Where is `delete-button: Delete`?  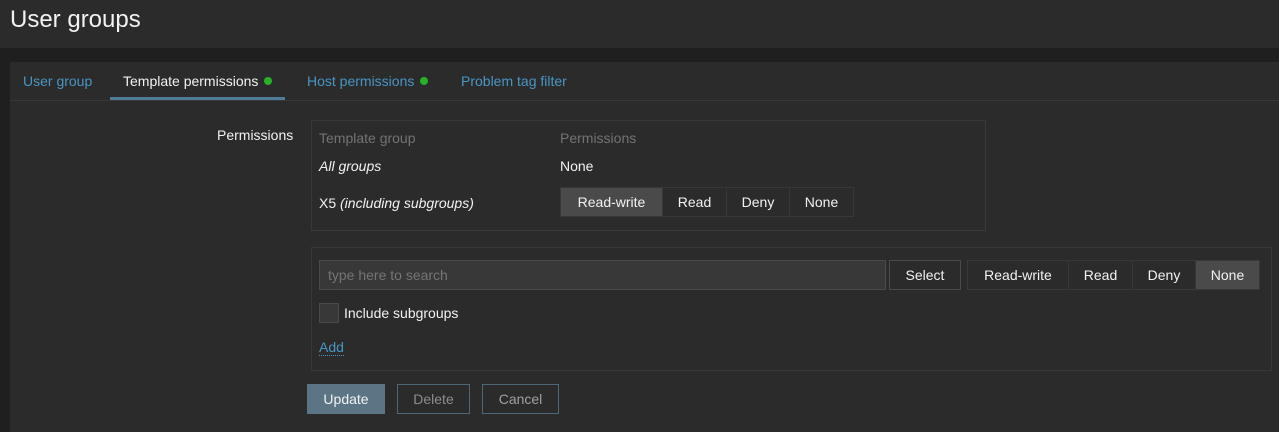
delete-button: Delete is located at coordinates (433, 399).